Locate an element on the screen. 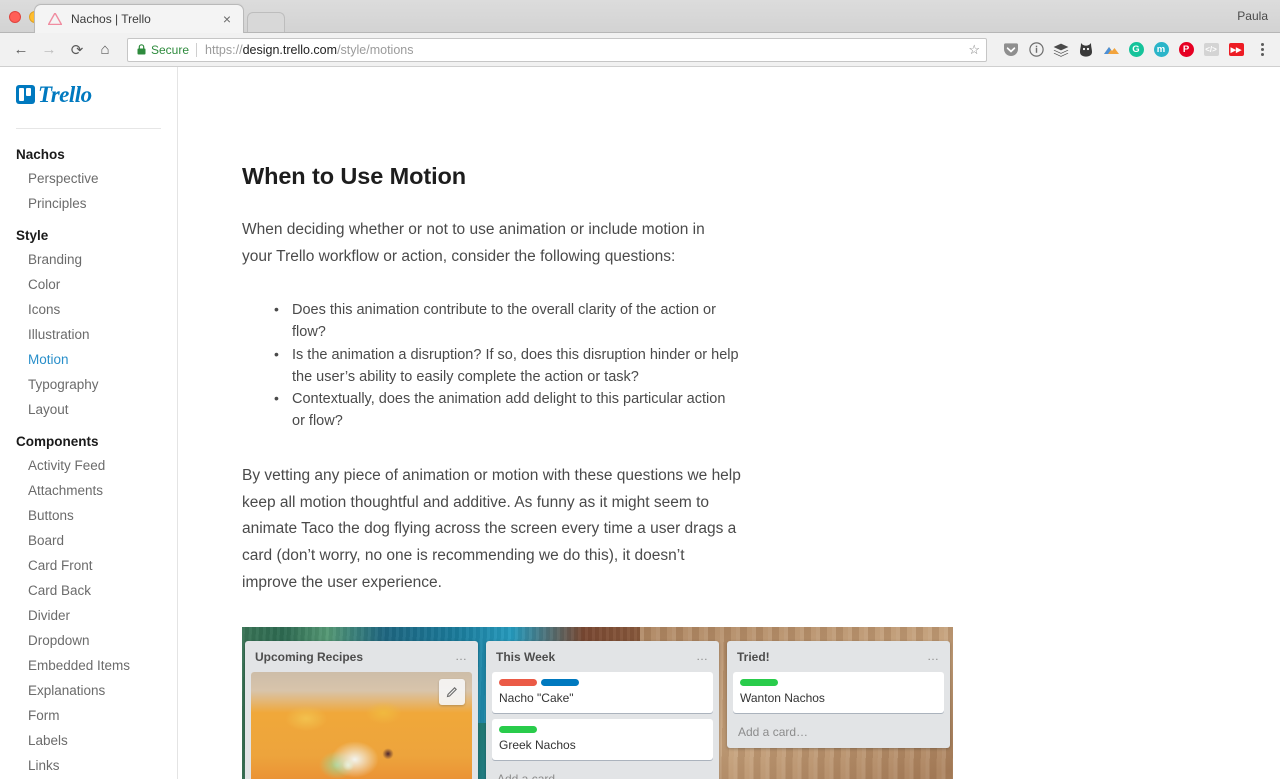  code-icon: </> is located at coordinates (1211, 50).